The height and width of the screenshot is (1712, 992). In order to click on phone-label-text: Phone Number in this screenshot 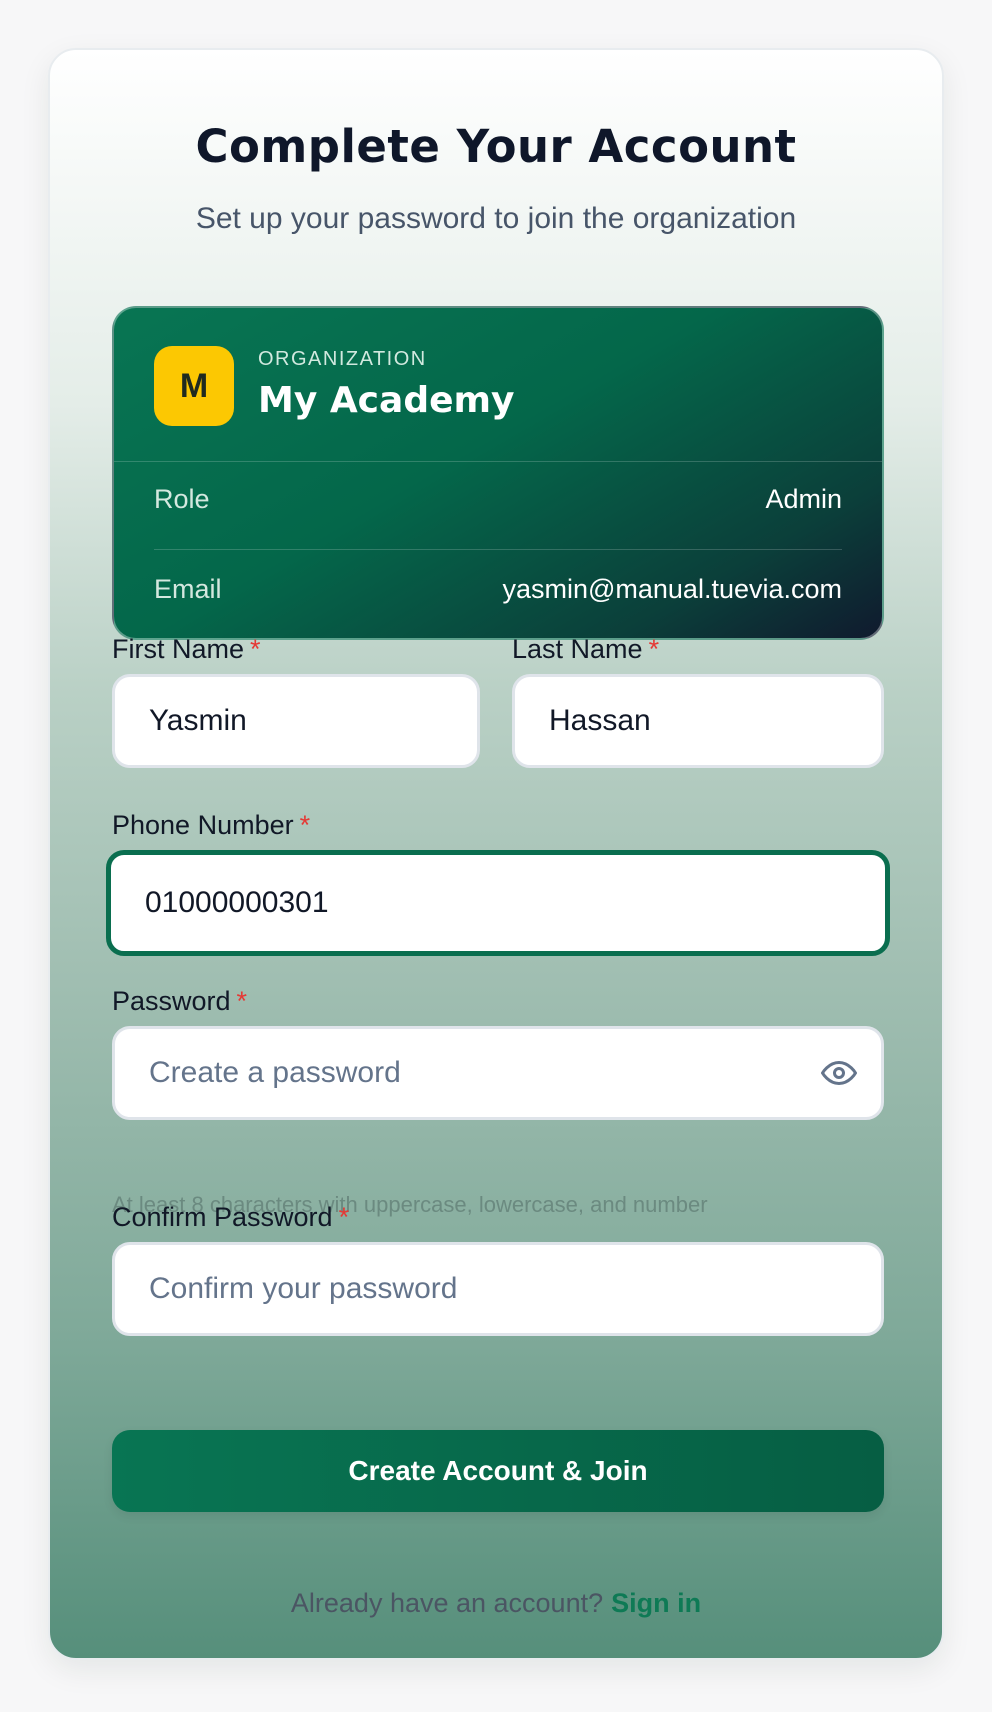, I will do `click(203, 825)`.